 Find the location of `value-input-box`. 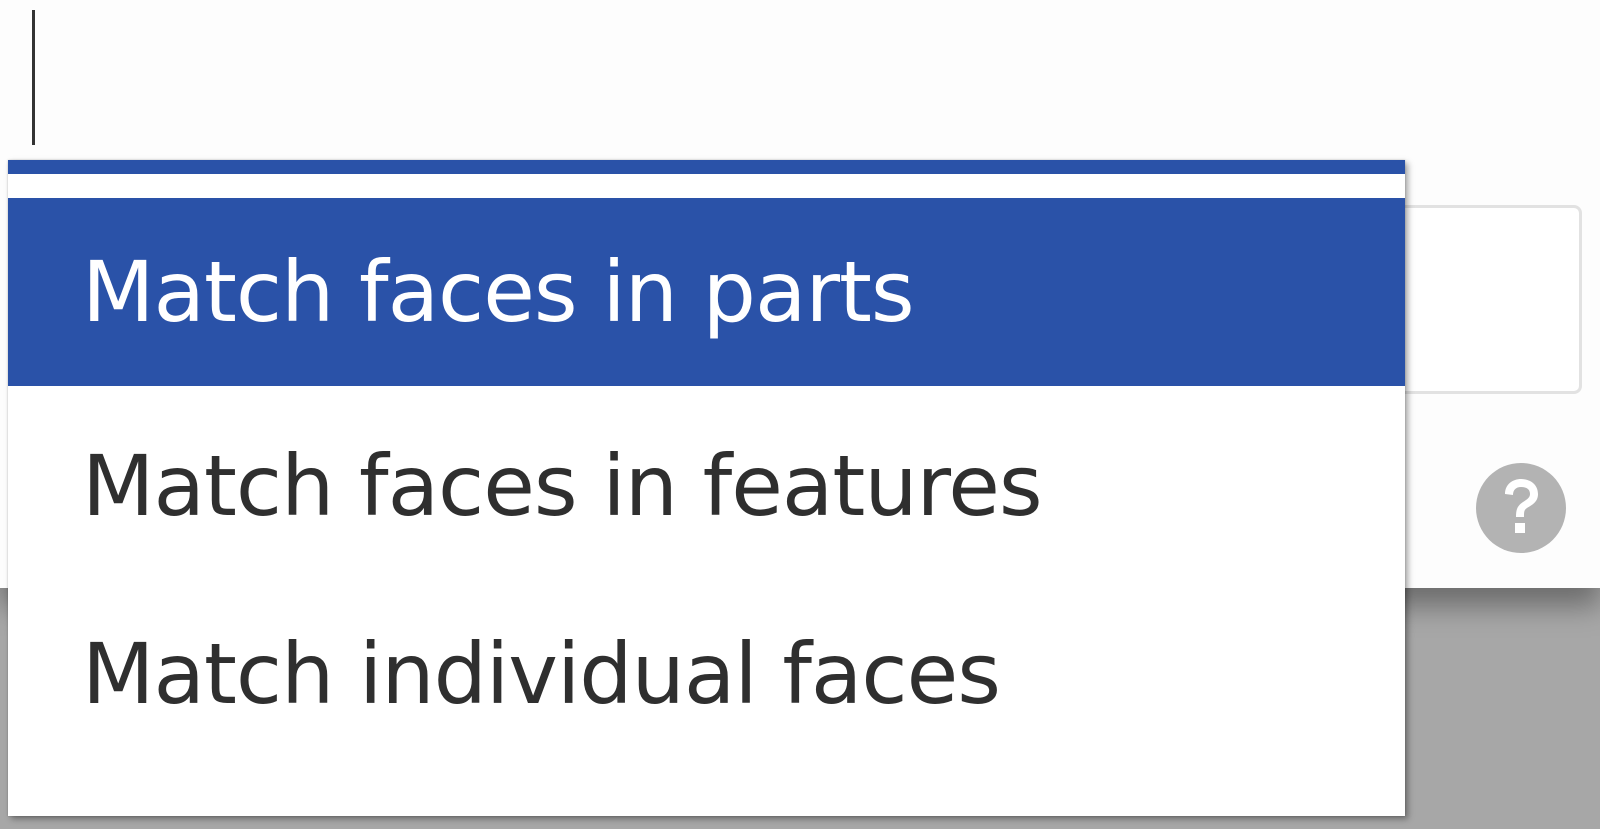

value-input-box is located at coordinates (1481, 299).